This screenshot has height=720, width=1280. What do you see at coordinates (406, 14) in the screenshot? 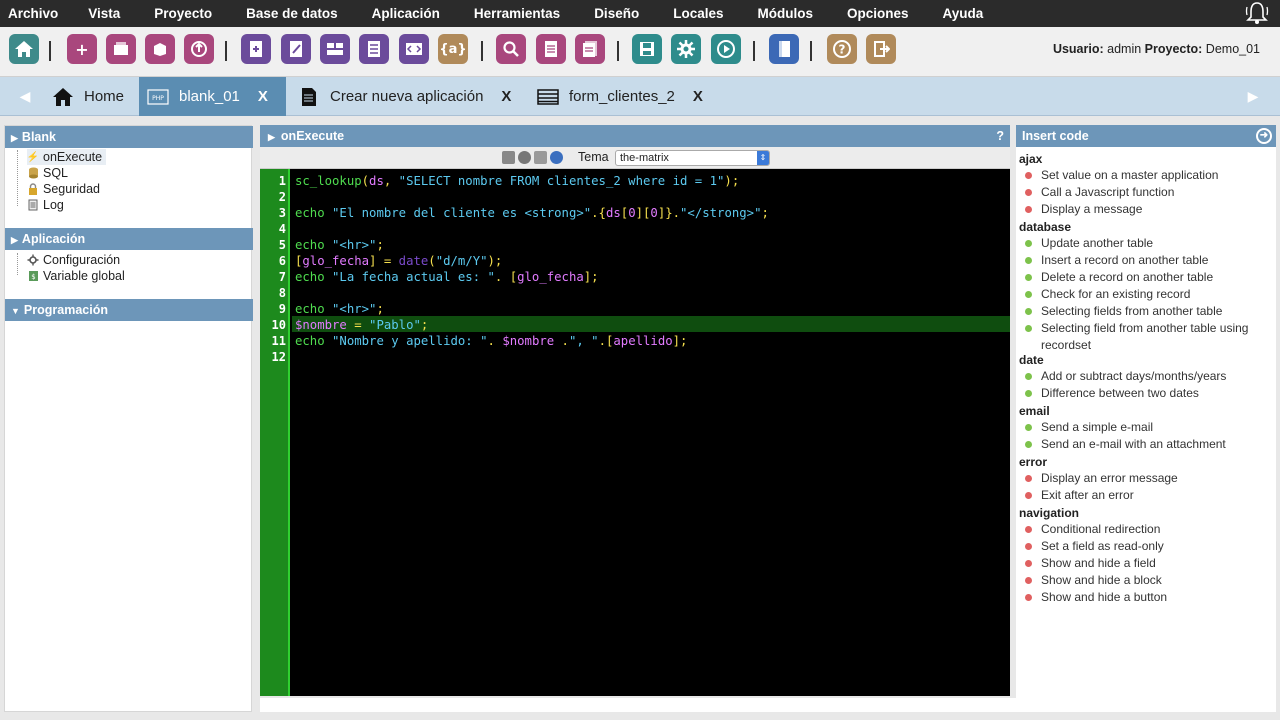
I see `menu-aplicacion: Aplicación` at bounding box center [406, 14].